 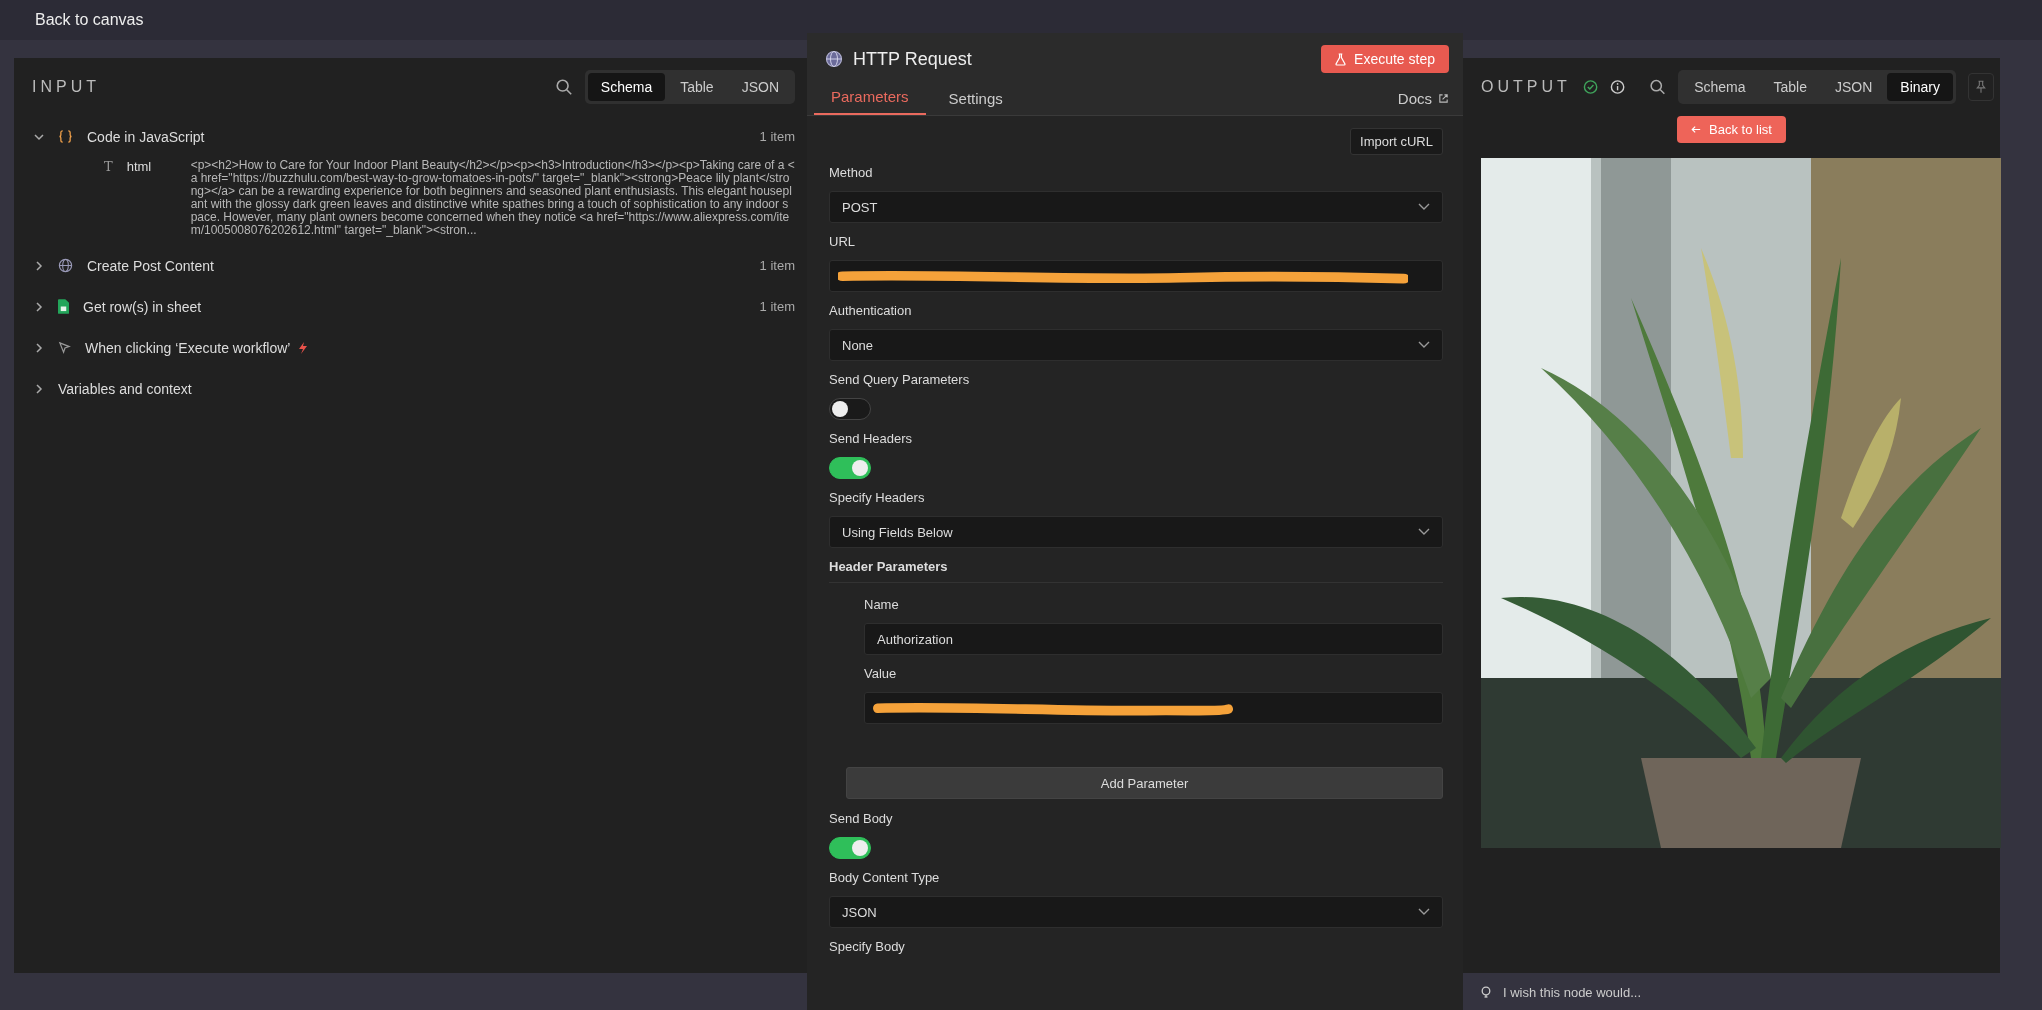 I want to click on panel-tab: Settings, so click(x=975, y=102).